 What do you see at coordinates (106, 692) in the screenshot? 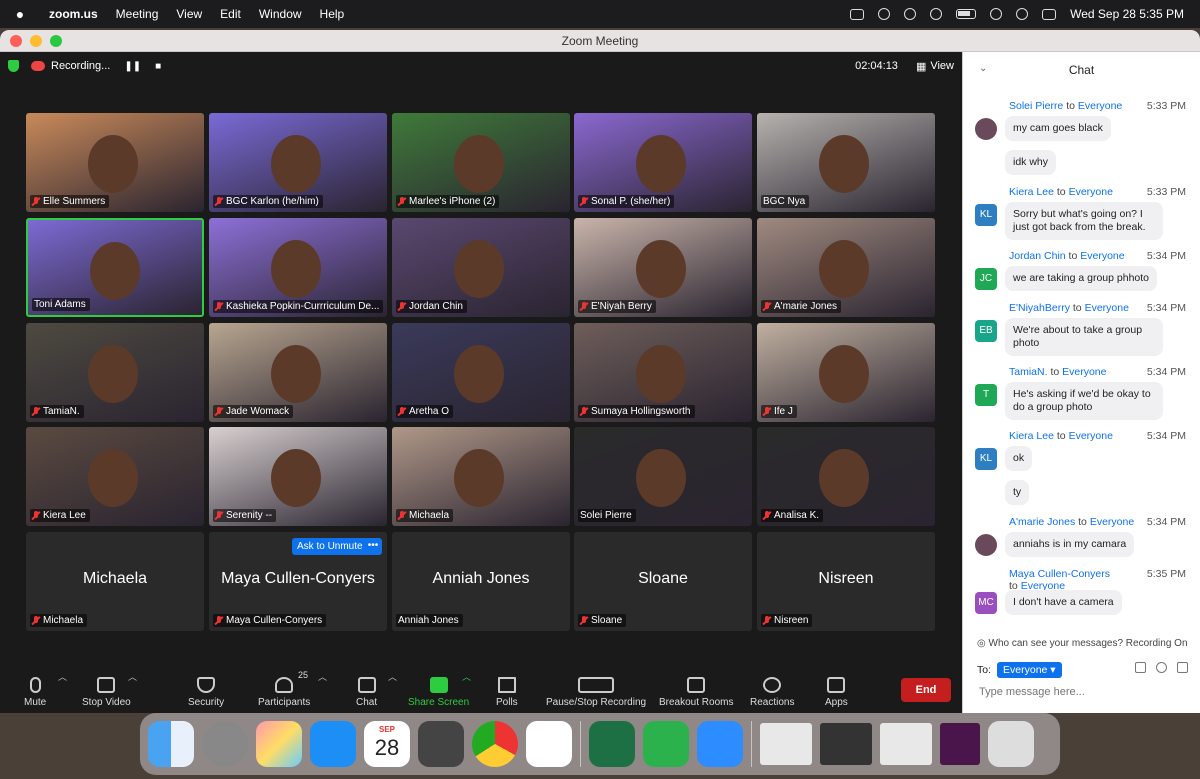
I see `stop-video-button: Stop Video` at bounding box center [106, 692].